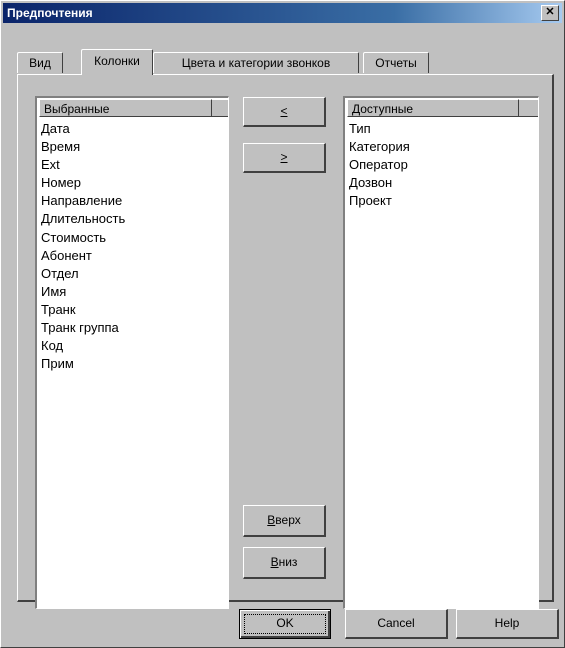  I want to click on list-item: Длительность, so click(83, 219).